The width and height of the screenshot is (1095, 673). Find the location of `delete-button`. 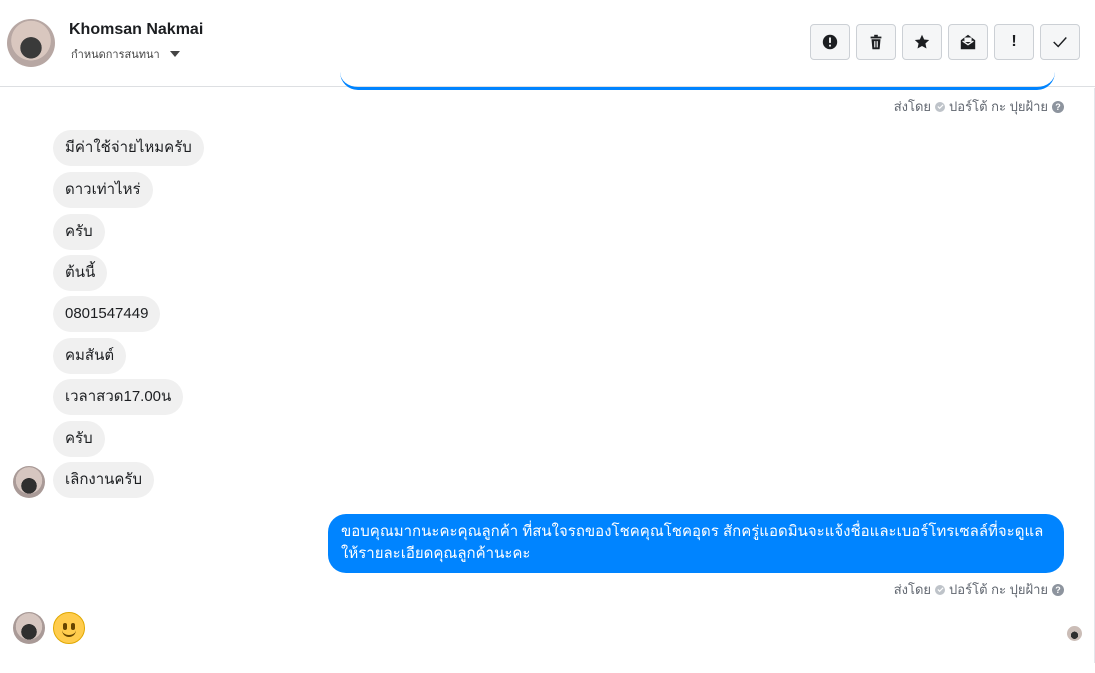

delete-button is located at coordinates (876, 42).